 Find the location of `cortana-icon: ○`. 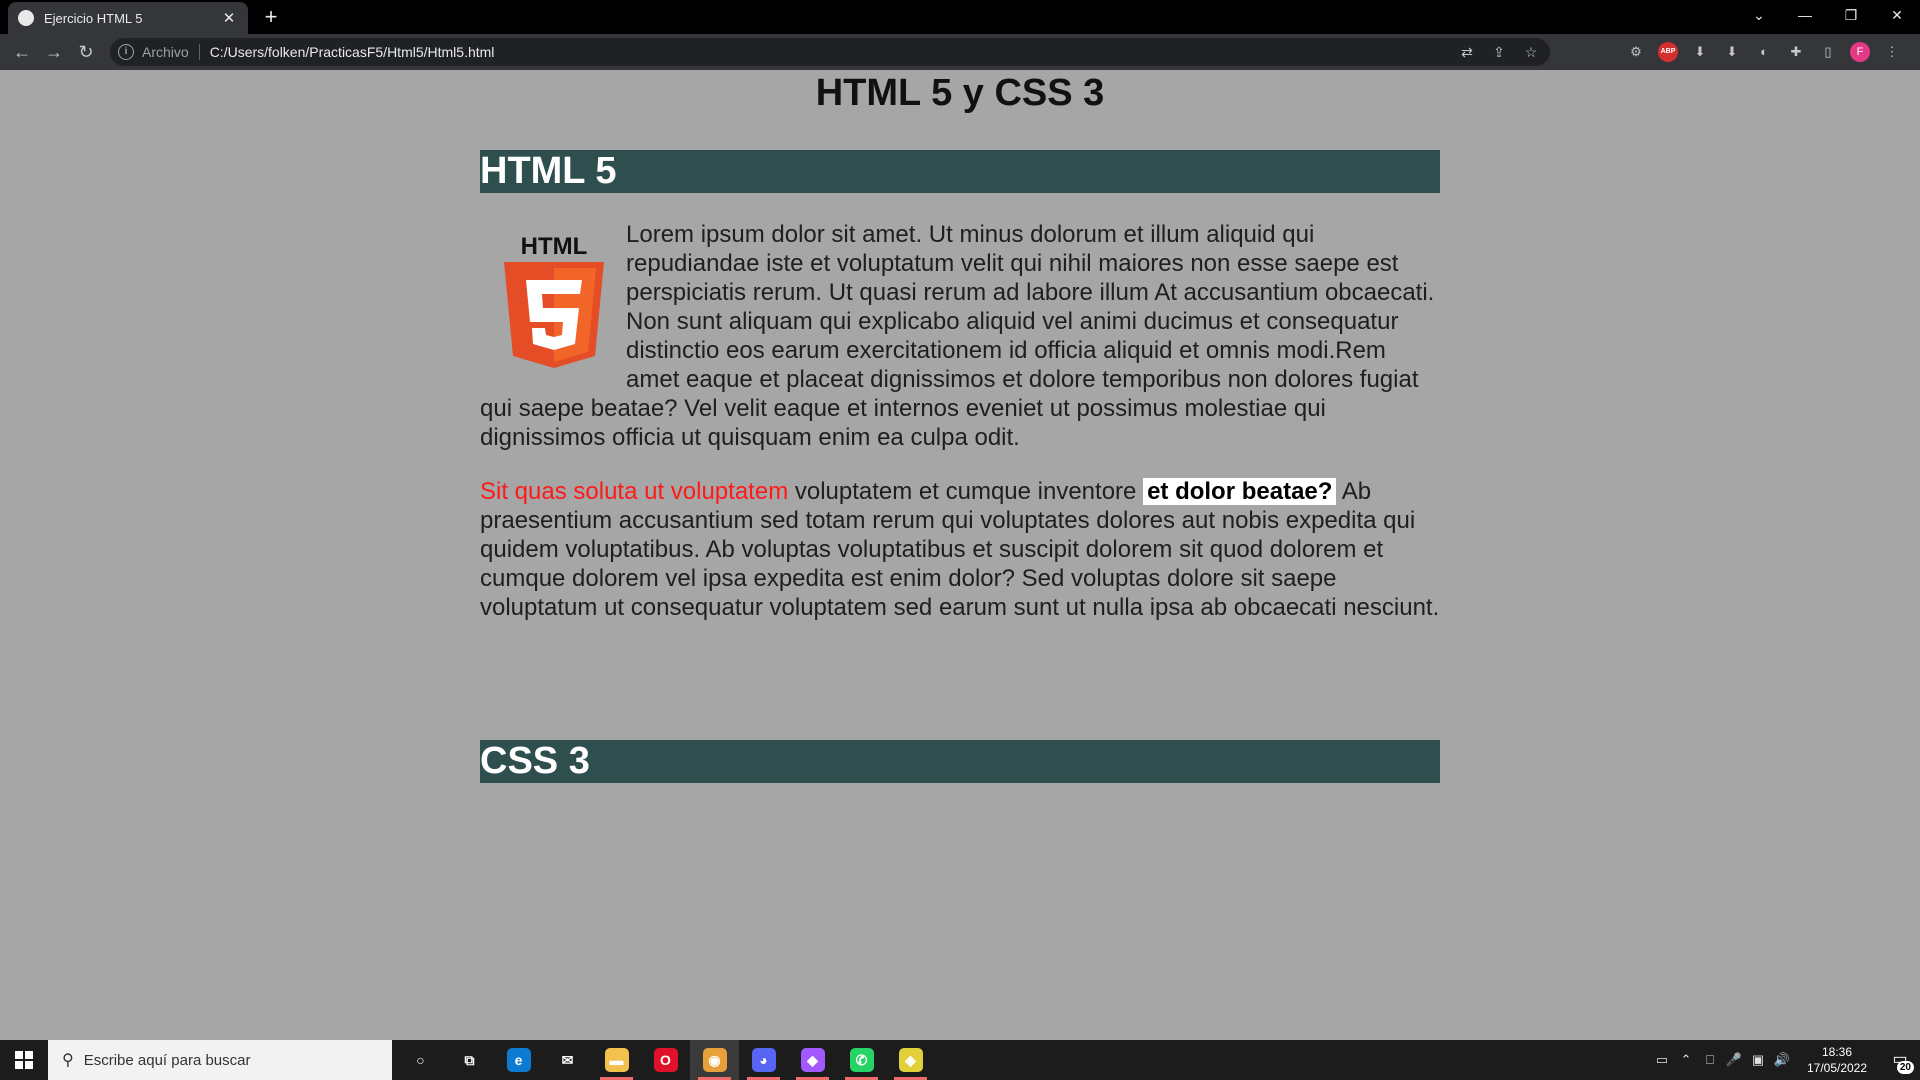

cortana-icon: ○ is located at coordinates (420, 1060).